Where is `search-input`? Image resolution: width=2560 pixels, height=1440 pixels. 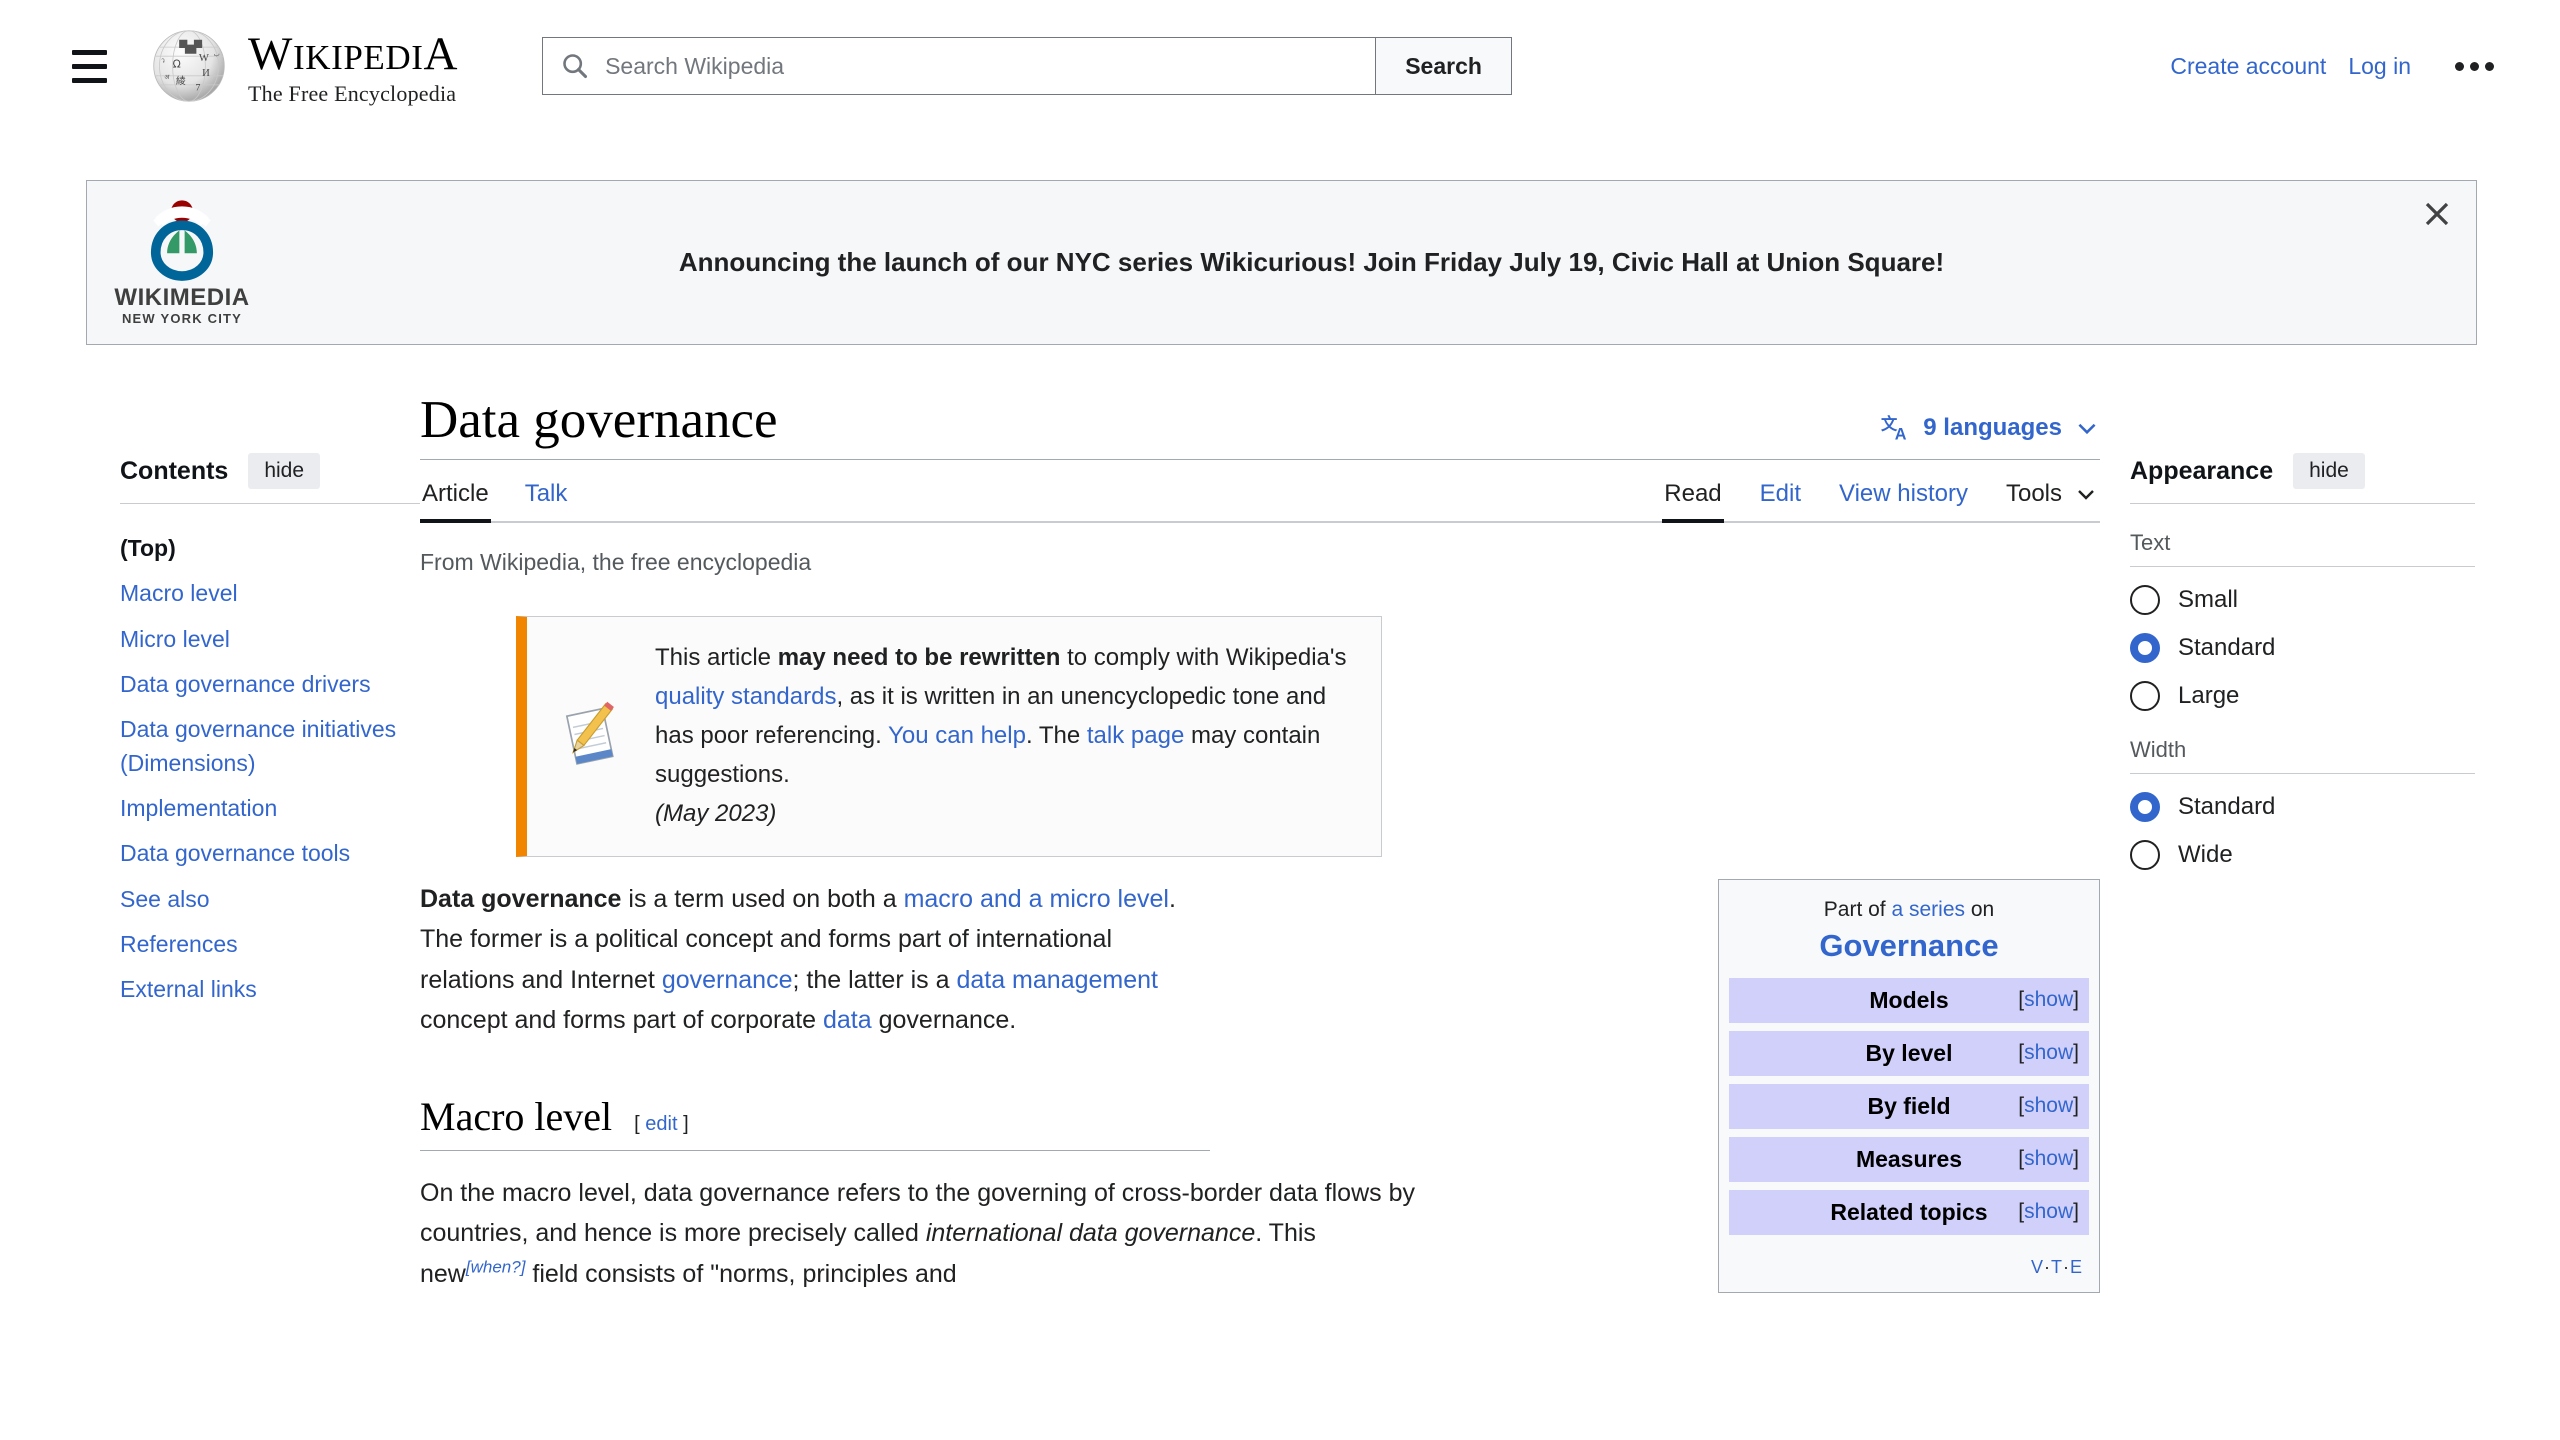 search-input is located at coordinates (983, 66).